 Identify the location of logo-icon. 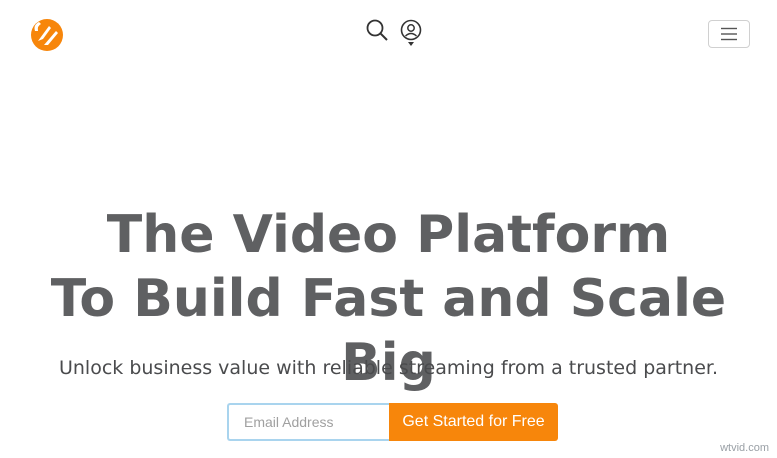
(47, 35).